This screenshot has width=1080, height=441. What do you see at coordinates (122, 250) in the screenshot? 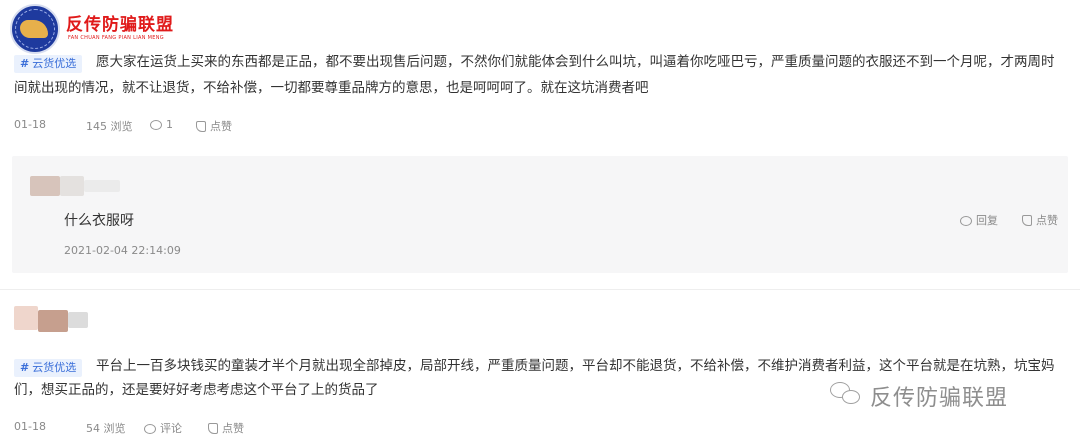
I see `reply-timestamp: 2021-02-04 22:14:09` at bounding box center [122, 250].